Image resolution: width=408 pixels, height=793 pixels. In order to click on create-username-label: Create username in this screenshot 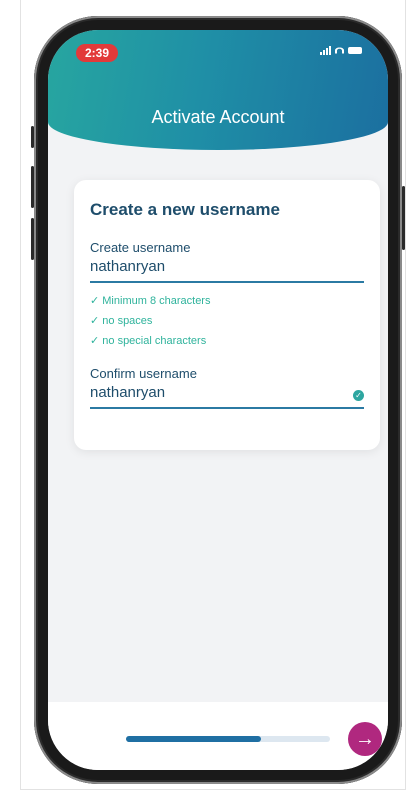, I will do `click(140, 247)`.